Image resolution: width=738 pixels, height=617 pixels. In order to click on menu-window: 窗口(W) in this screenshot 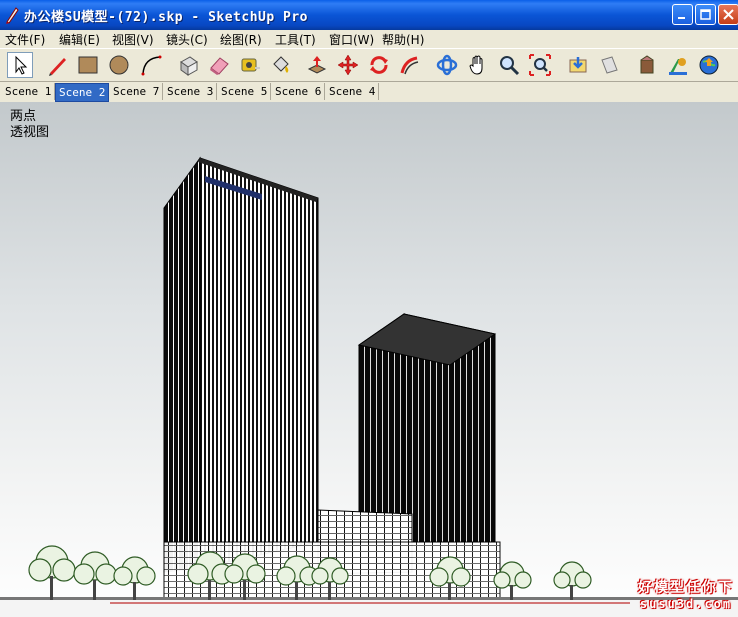, I will do `click(351, 39)`.